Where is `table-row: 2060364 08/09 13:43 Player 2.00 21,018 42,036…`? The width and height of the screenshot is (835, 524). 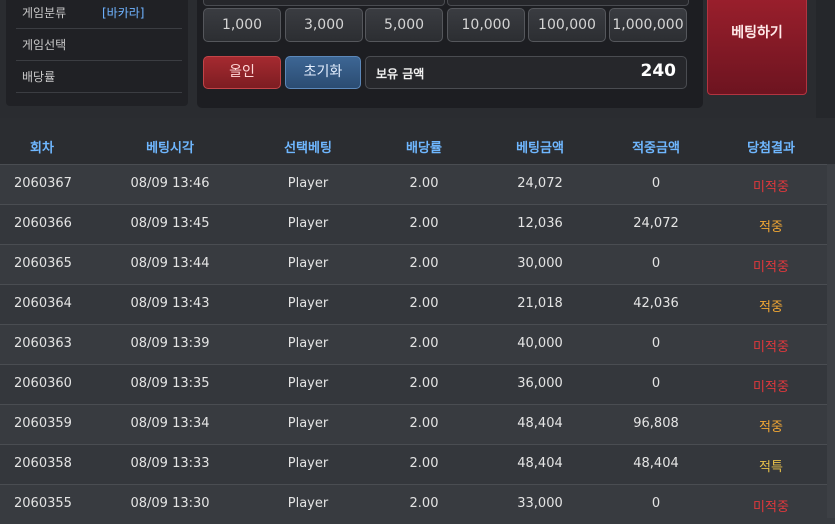 table-row: 2060364 08/09 13:43 Player 2.00 21,018 42,036… is located at coordinates (417, 304).